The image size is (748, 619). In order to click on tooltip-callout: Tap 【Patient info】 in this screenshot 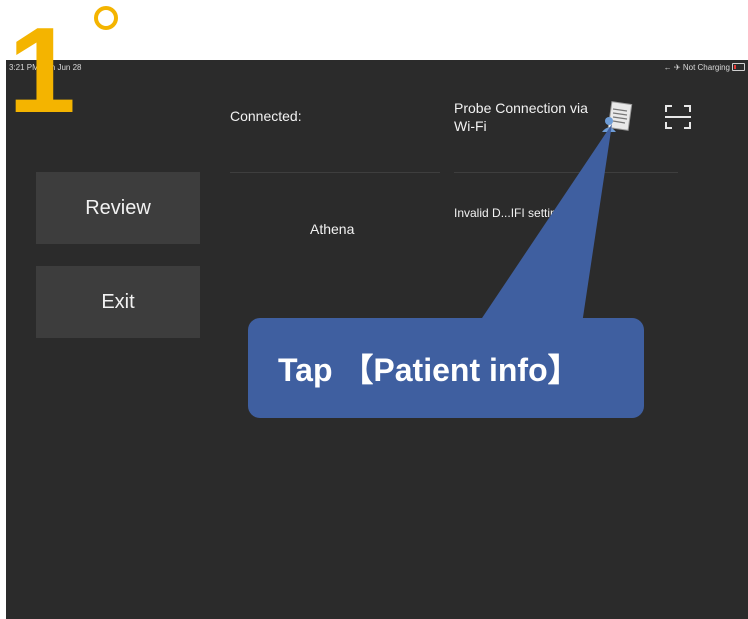, I will do `click(446, 368)`.